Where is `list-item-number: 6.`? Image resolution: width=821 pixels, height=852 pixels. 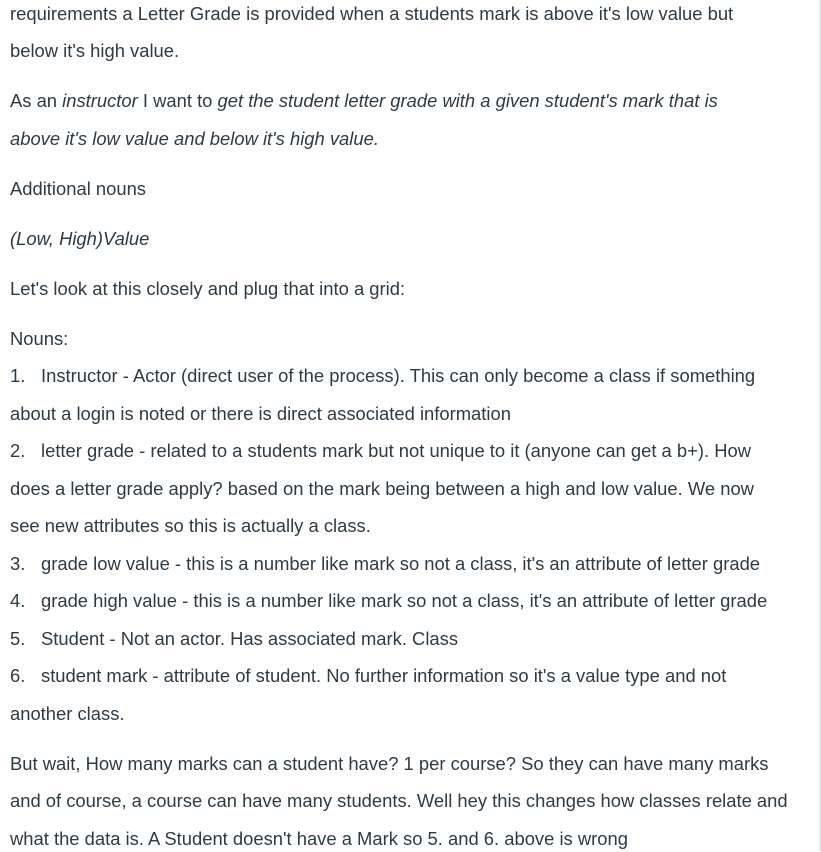 list-item-number: 6. is located at coordinates (18, 675).